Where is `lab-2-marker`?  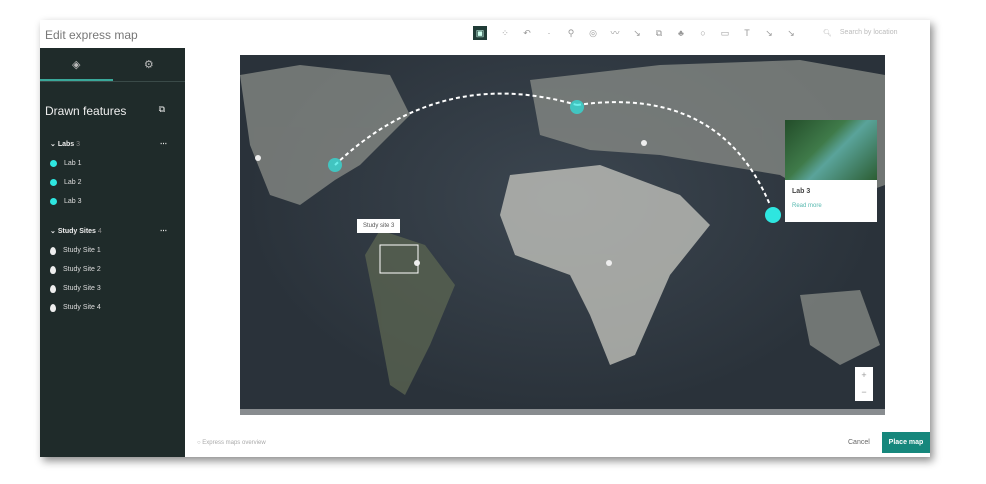
lab-2-marker is located at coordinates (577, 107).